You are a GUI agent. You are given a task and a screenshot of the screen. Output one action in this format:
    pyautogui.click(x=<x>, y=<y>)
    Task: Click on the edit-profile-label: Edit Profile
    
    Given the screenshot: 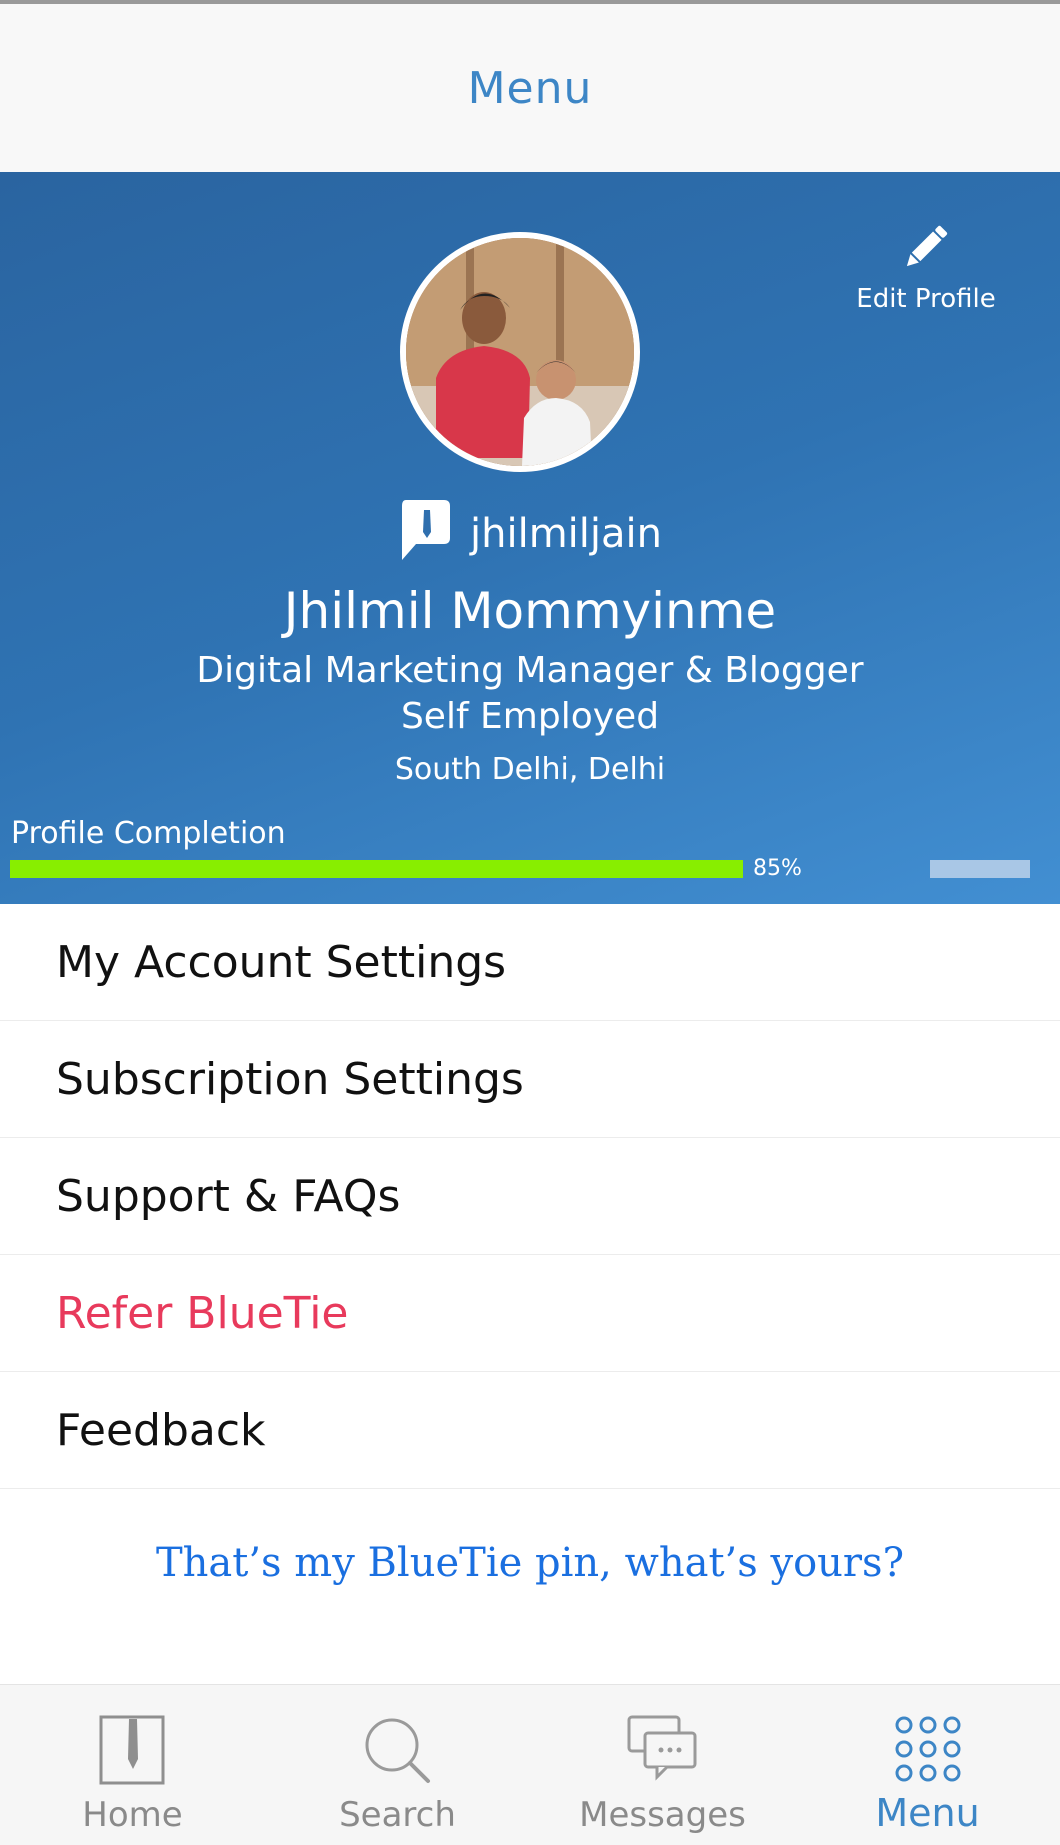 What is the action you would take?
    pyautogui.click(x=926, y=299)
    